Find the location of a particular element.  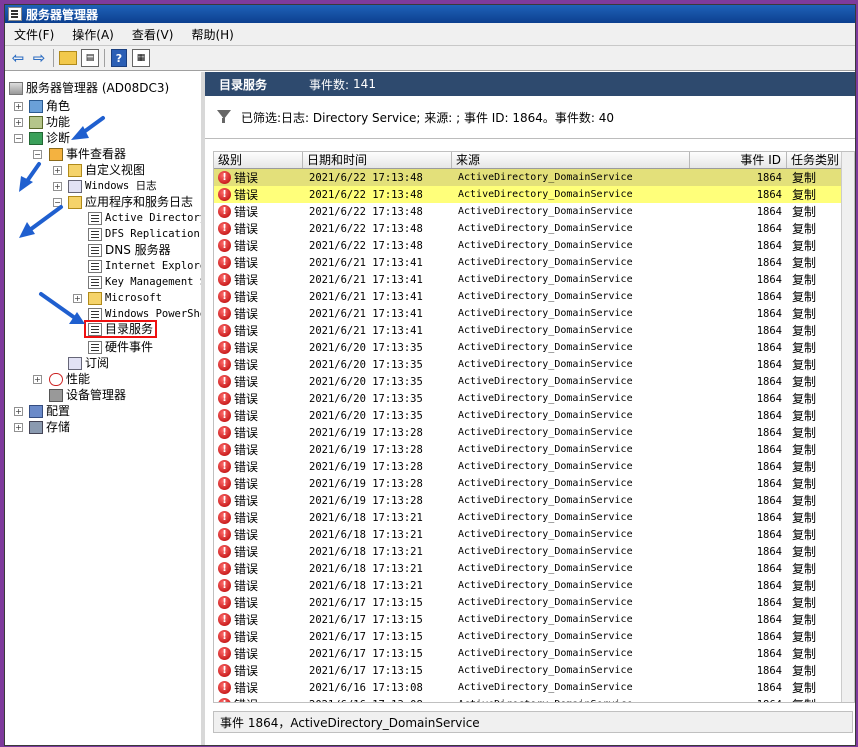

expand-configuration-toggle: + is located at coordinates (18, 411).